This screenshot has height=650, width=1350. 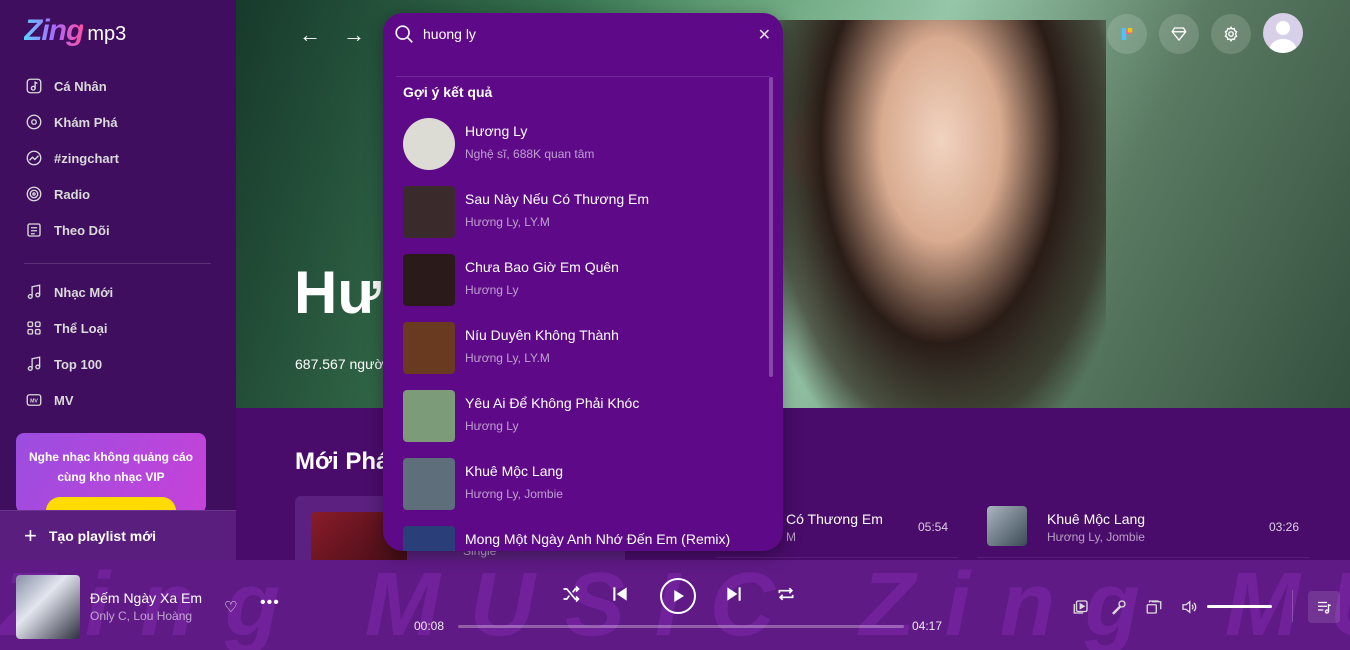 I want to click on microphone-icon, so click(x=1119, y=607).